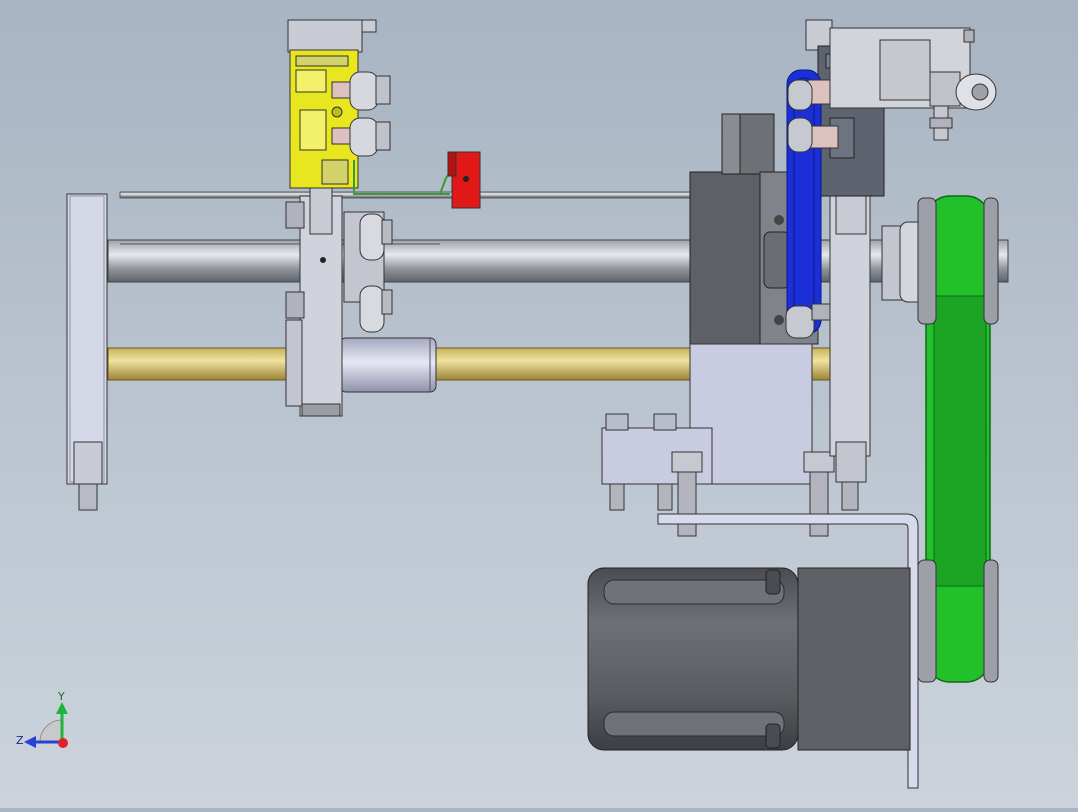  I want to click on sensor-wire, so click(403, 177).